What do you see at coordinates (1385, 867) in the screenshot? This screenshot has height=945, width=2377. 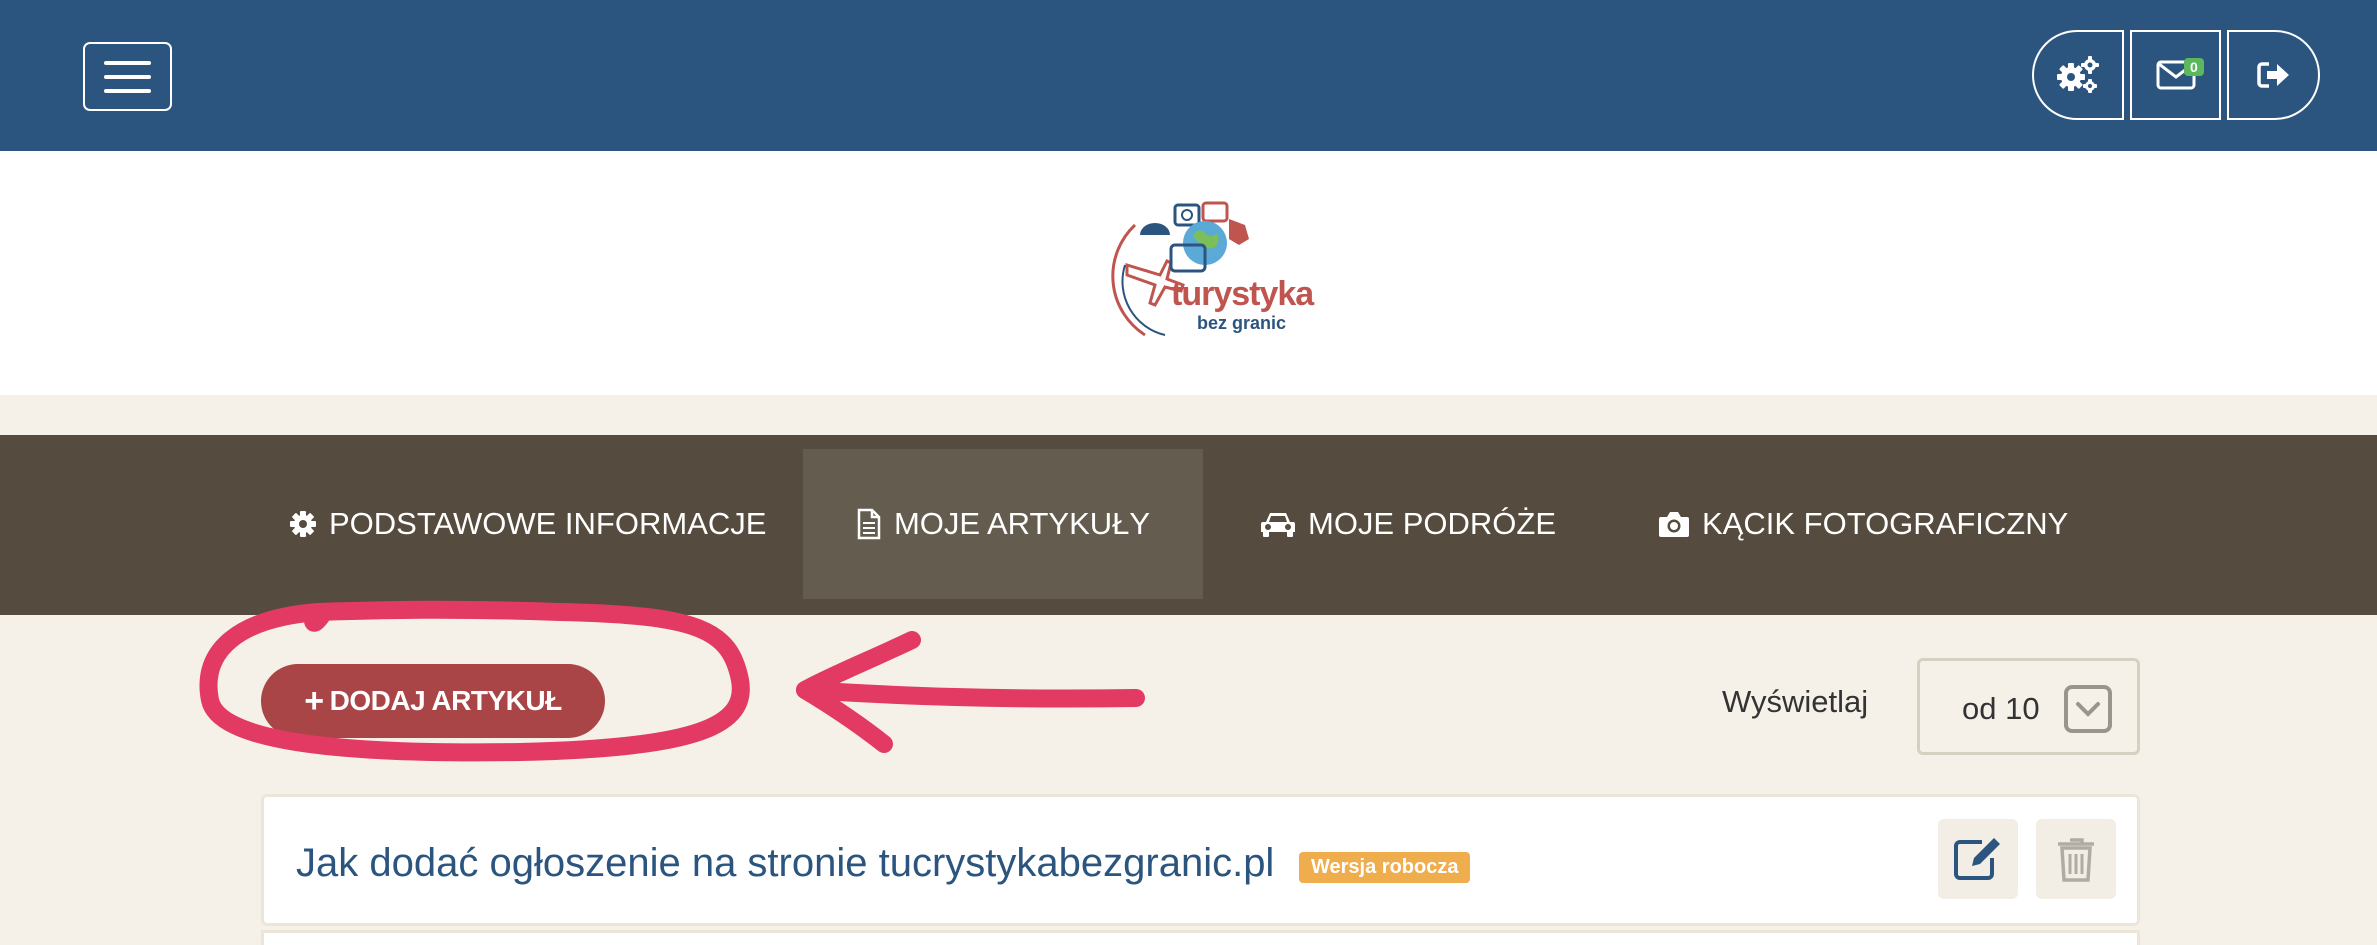 I see `status-badge: Wersja robocza` at bounding box center [1385, 867].